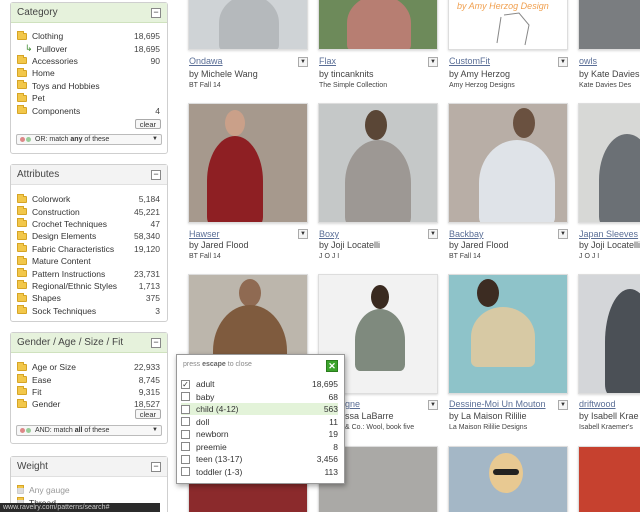  Describe the element at coordinates (259, 472) in the screenshot. I see `age-option-toddler: toddler (1-3) 113` at that location.